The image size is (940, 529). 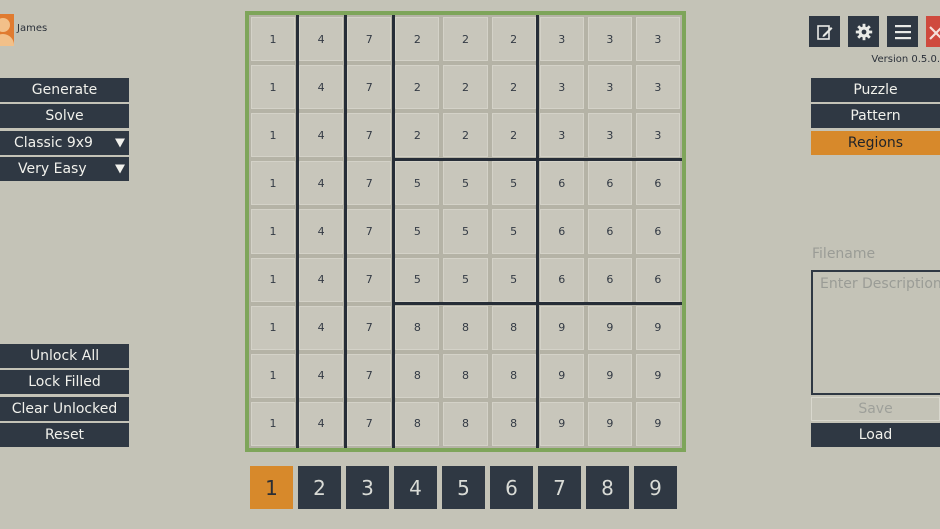 What do you see at coordinates (933, 31) in the screenshot?
I see `close-button` at bounding box center [933, 31].